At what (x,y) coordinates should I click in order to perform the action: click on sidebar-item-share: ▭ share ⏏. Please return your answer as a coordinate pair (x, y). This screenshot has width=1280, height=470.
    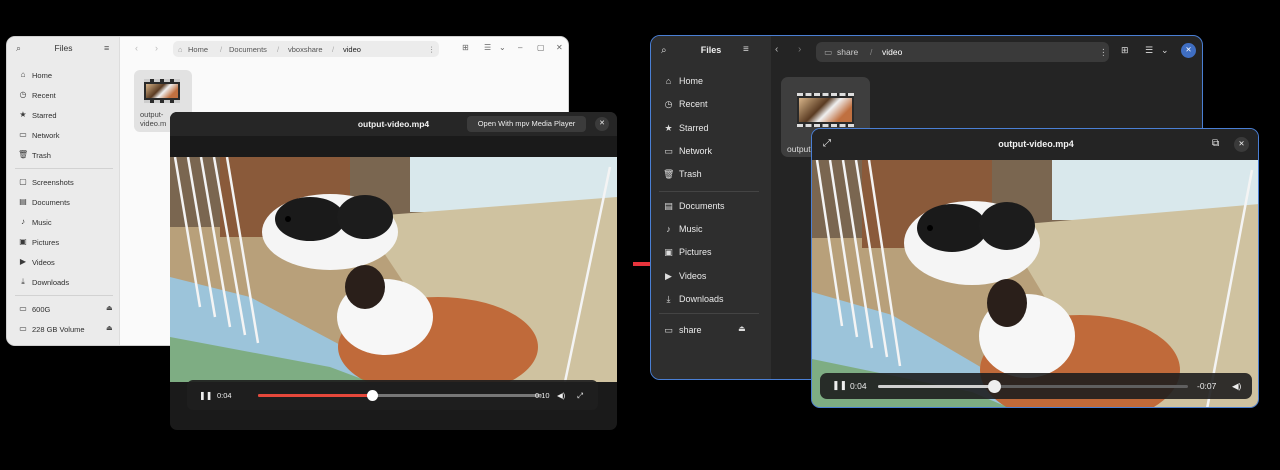
    Looking at the image, I should click on (711, 330).